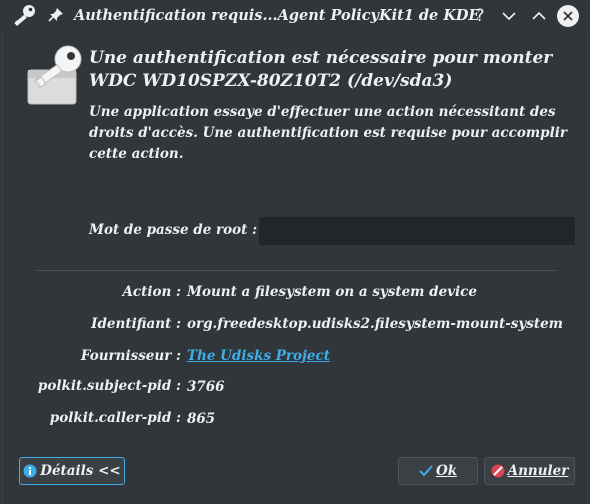 The image size is (590, 504). What do you see at coordinates (417, 231) in the screenshot?
I see `password-input` at bounding box center [417, 231].